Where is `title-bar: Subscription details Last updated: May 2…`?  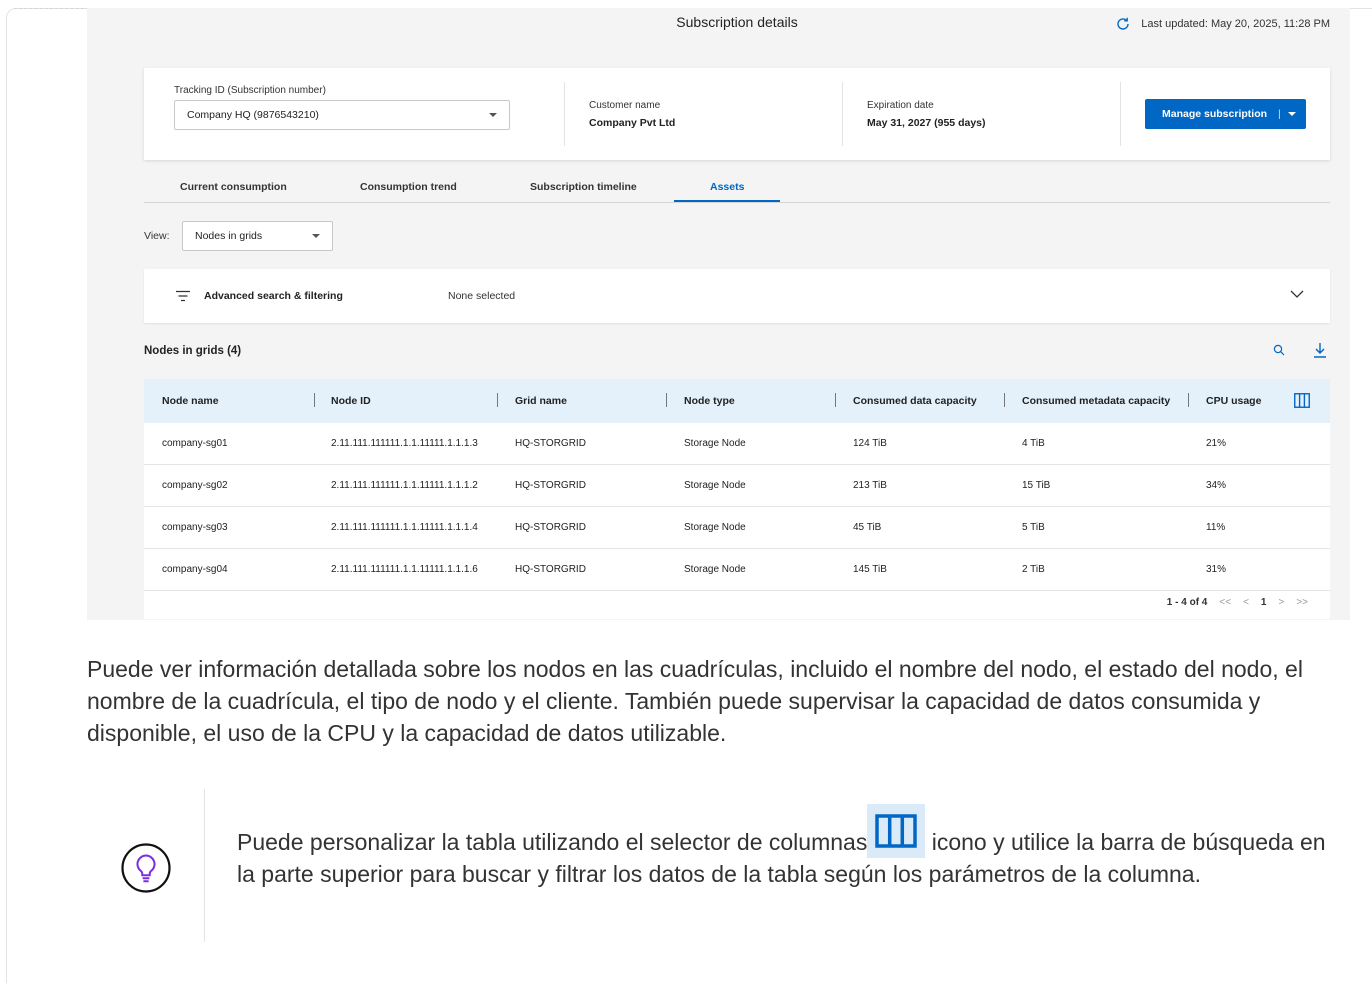 title-bar: Subscription details Last updated: May 2… is located at coordinates (718, 22).